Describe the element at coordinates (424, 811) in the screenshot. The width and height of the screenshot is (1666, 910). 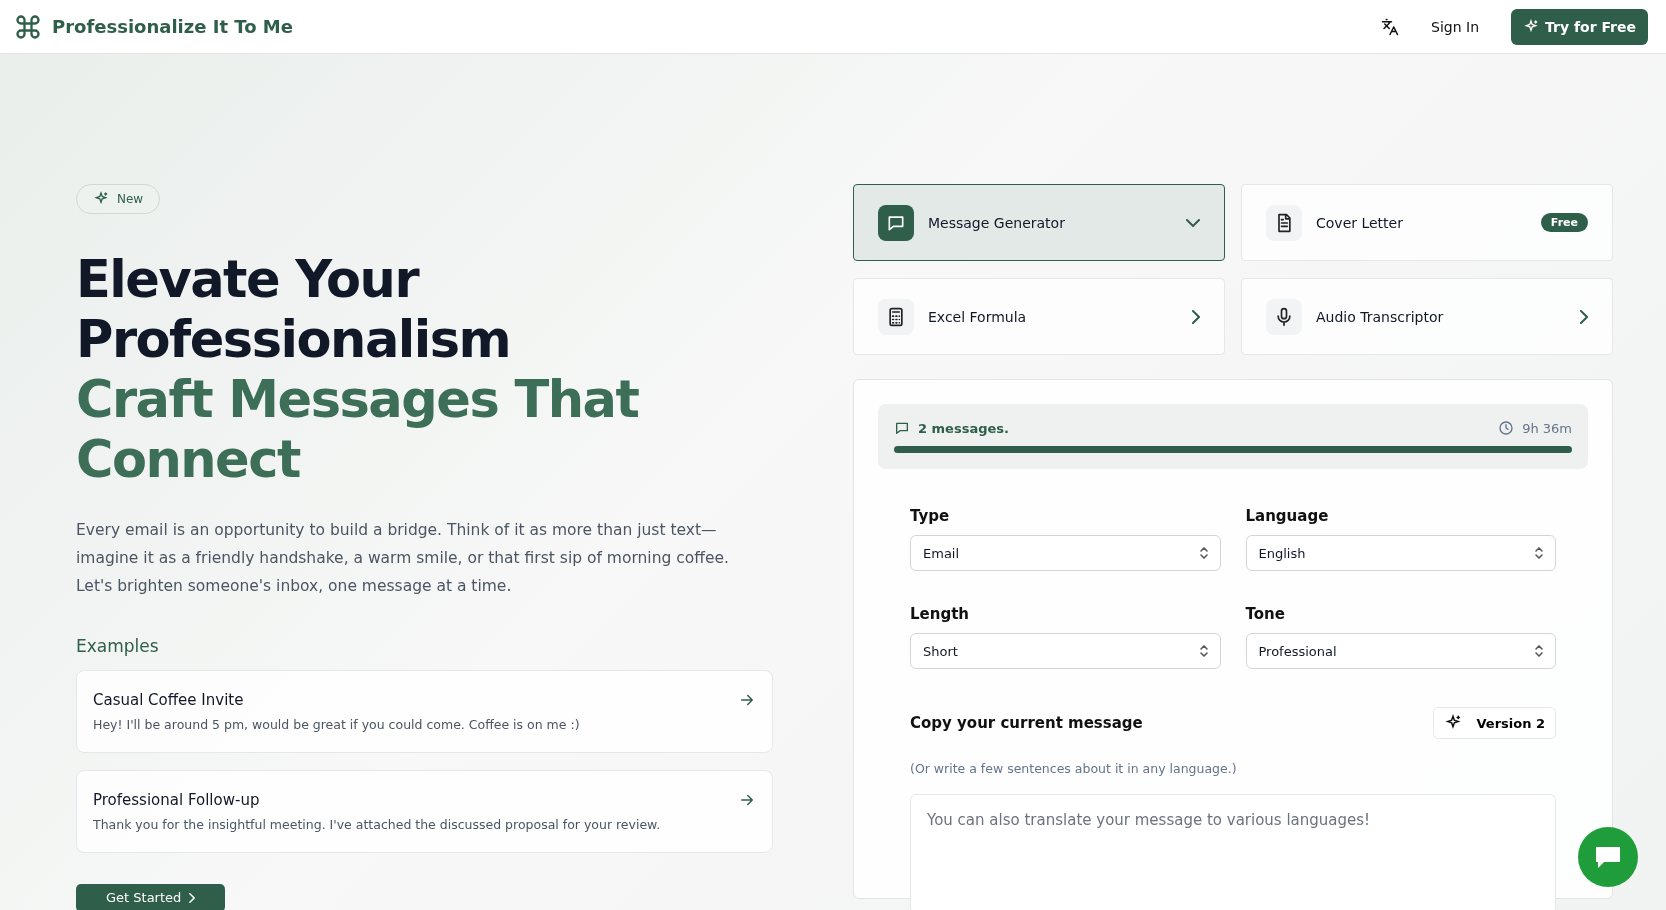
I see `example-card: Professional Follow-up Thank you for the insightful meeting. I've attached the discussed proposal for your review.` at that location.